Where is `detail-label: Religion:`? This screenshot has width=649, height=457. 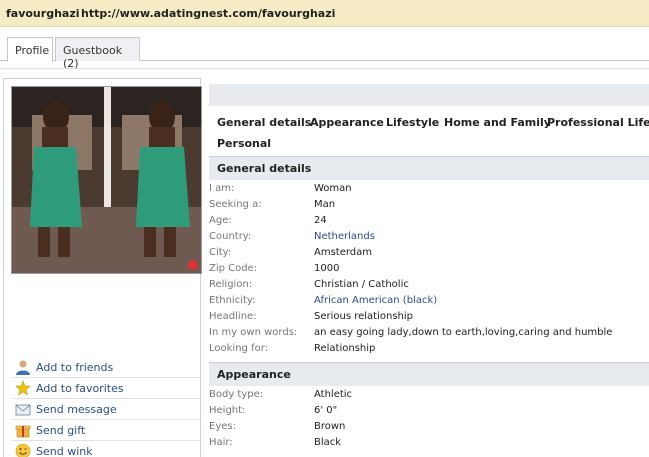
detail-label: Religion: is located at coordinates (231, 284).